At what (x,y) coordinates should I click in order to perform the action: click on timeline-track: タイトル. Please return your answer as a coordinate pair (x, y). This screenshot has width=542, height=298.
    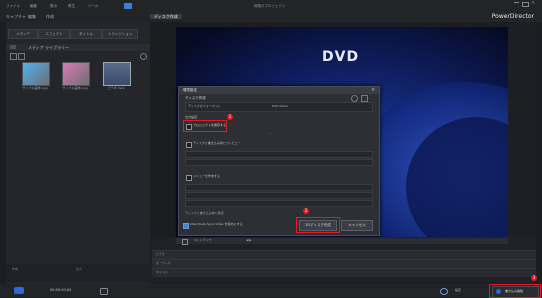
    Looking at the image, I should click on (344, 272).